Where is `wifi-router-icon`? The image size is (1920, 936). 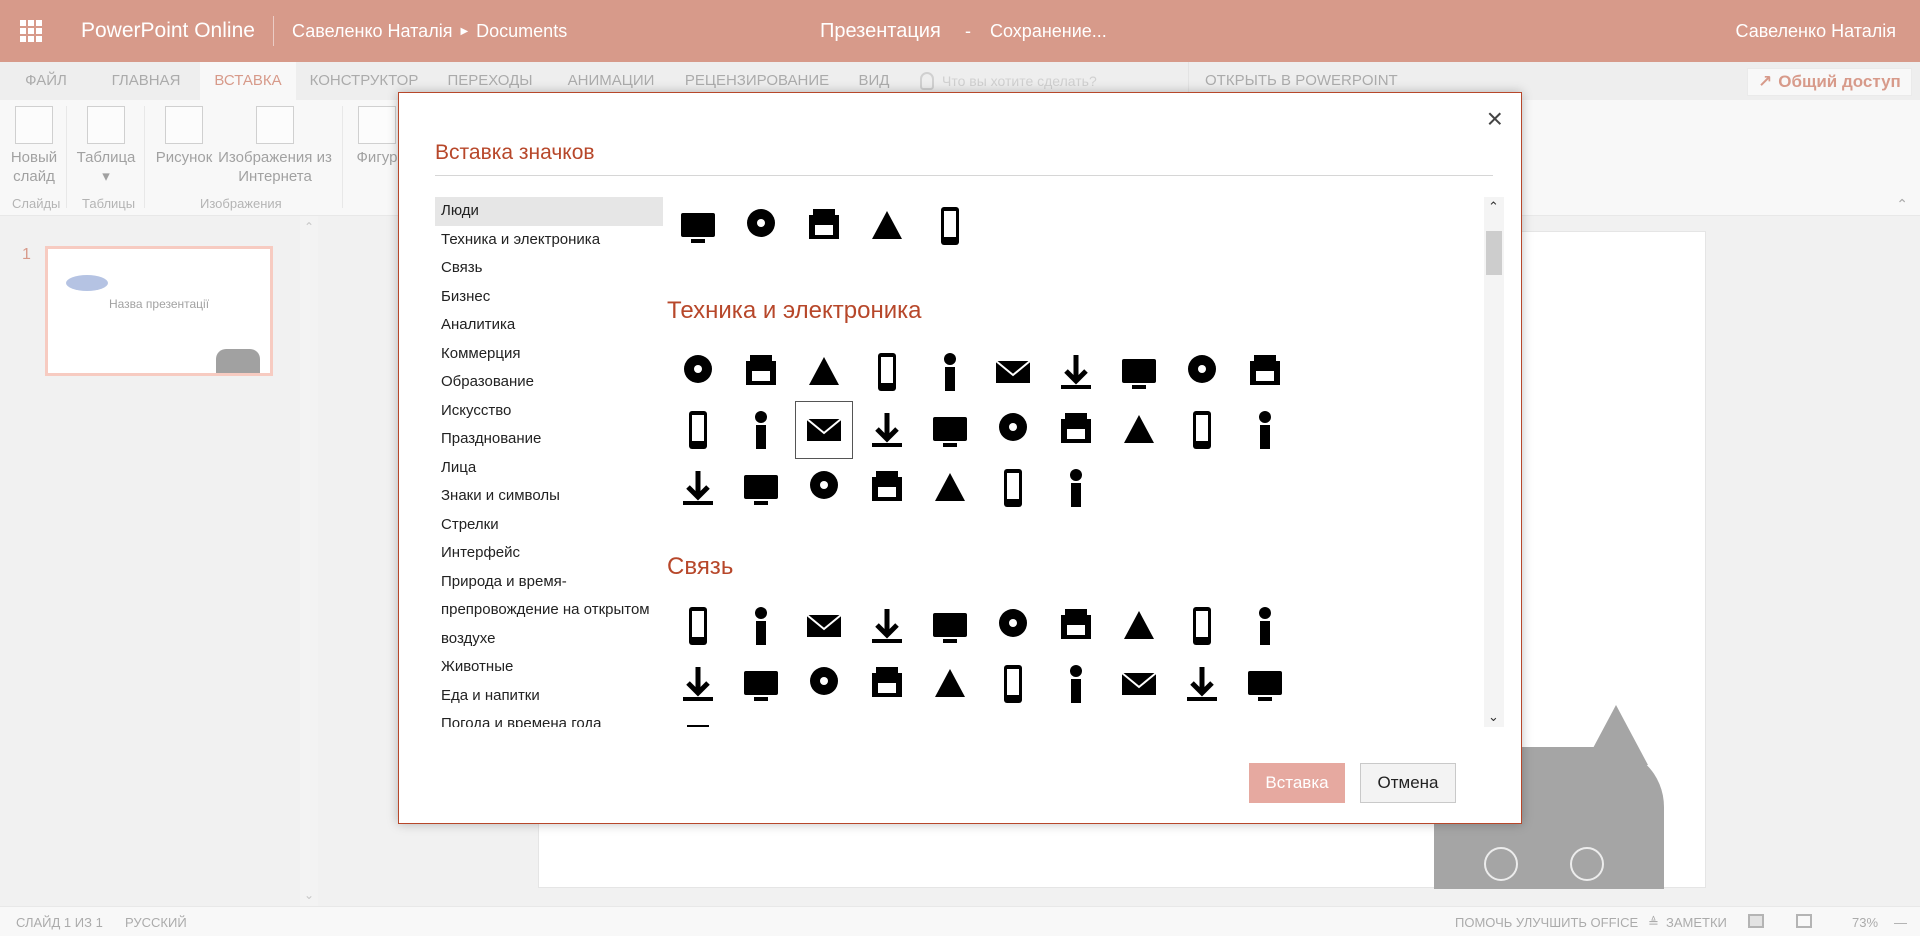 wifi-router-icon is located at coordinates (698, 430).